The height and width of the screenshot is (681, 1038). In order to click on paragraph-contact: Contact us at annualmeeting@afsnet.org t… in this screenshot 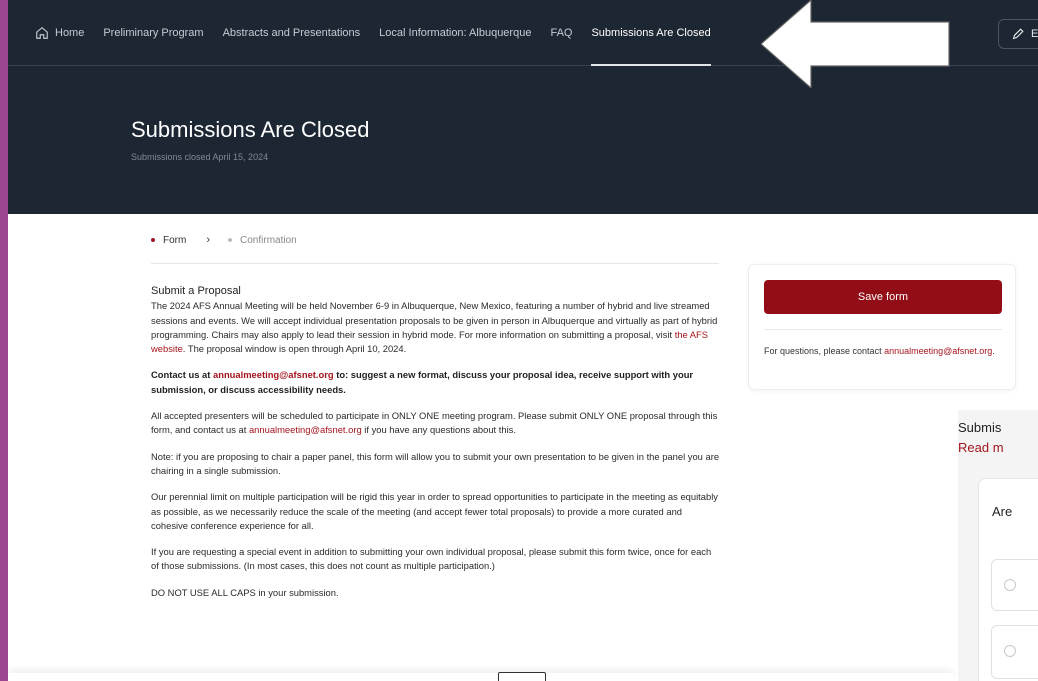, I will do `click(436, 382)`.